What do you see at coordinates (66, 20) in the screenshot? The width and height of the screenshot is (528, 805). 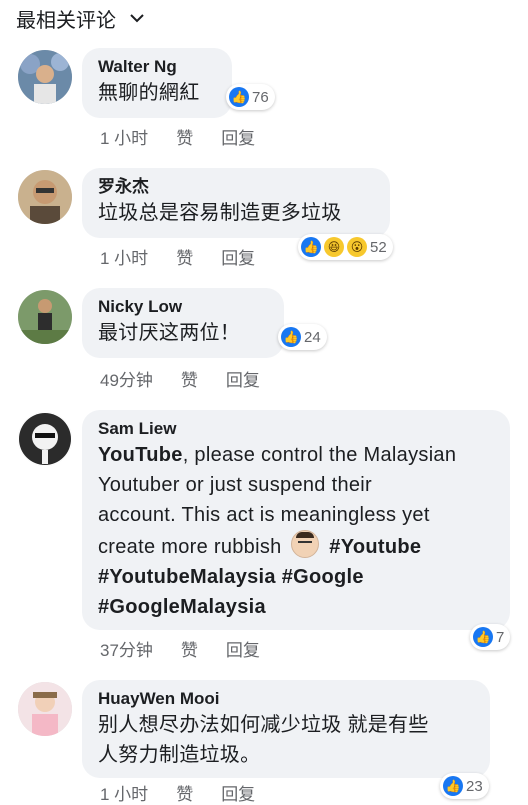 I see `sort-title: 最相关评论` at bounding box center [66, 20].